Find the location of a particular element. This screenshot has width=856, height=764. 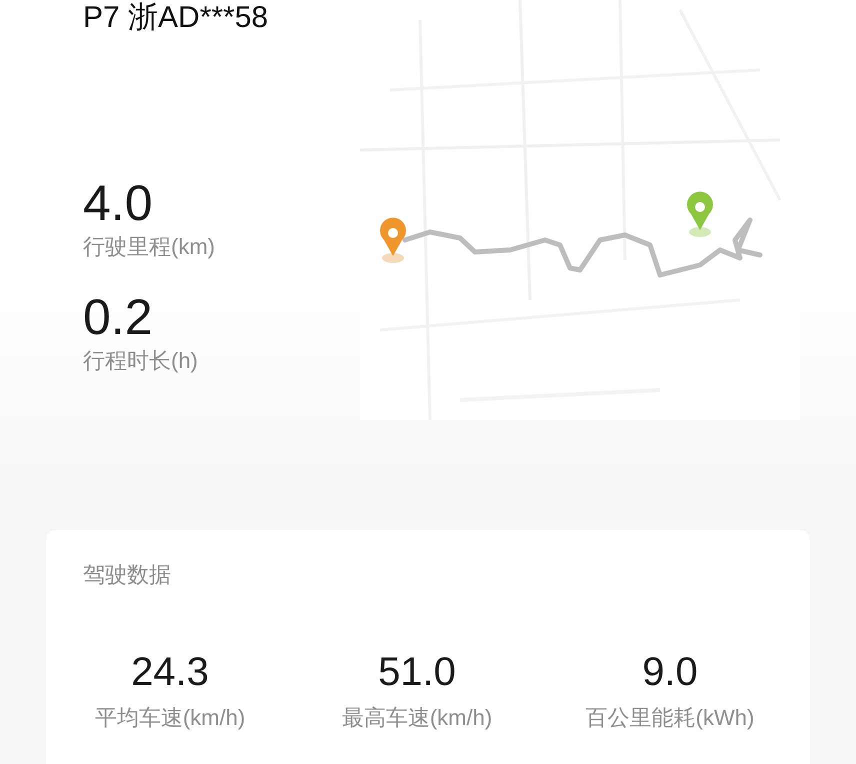

metric-label: 百公里能耗(kWh) is located at coordinates (670, 718).